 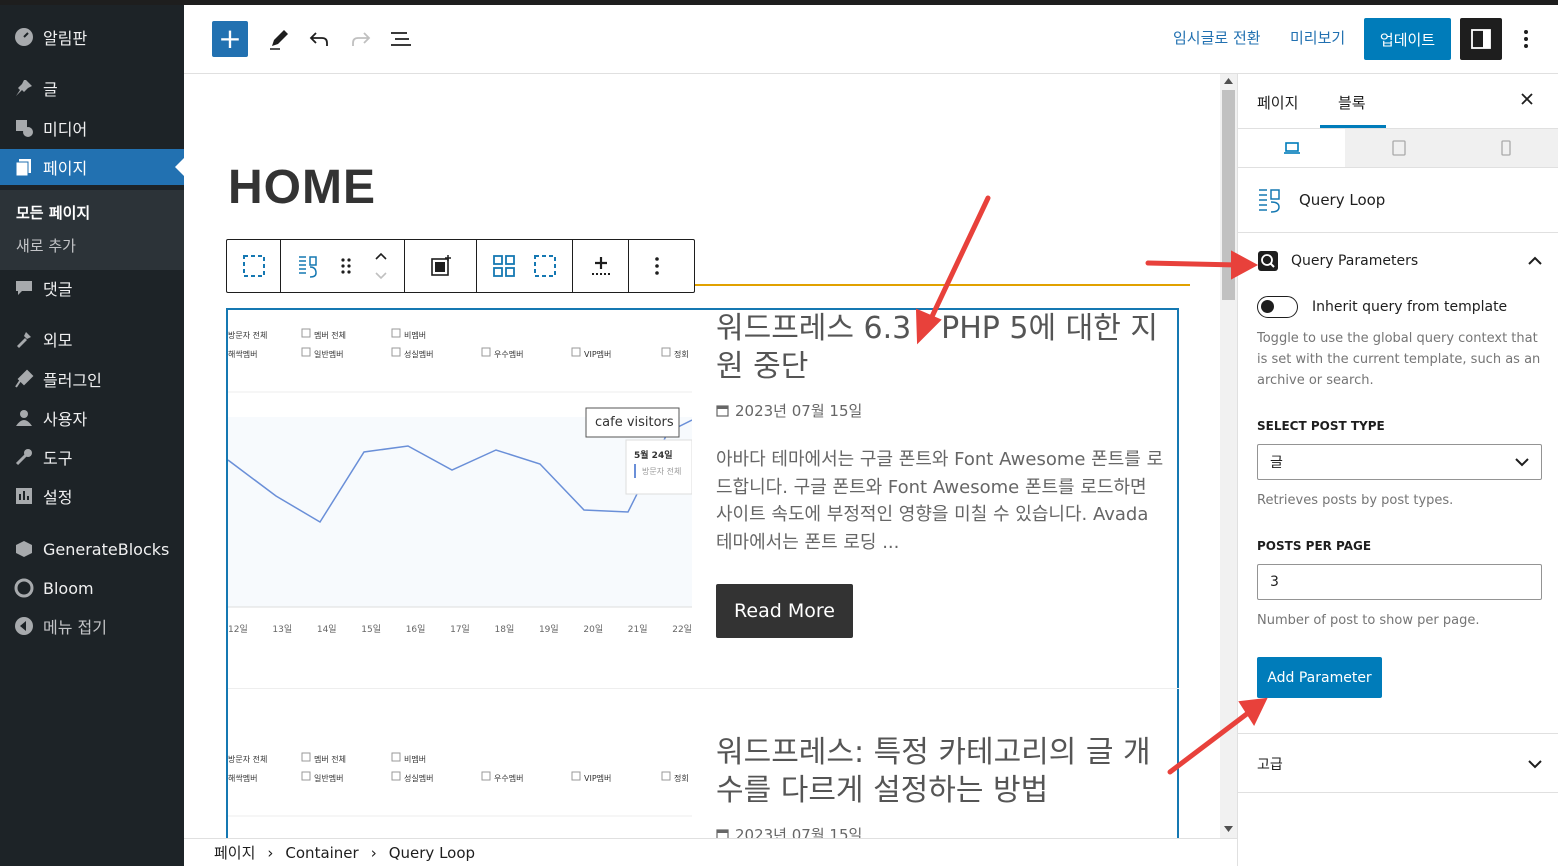 What do you see at coordinates (1291, 148) in the screenshot?
I see `device-desktop-tab` at bounding box center [1291, 148].